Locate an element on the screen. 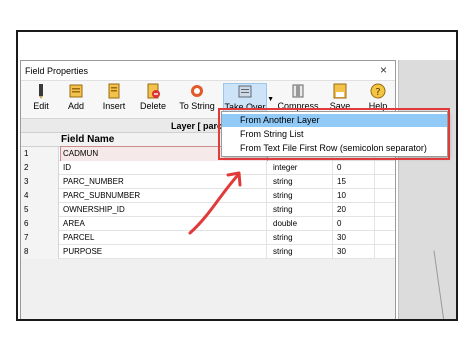 Image resolution: width=474 pixels, height=355 pixels. add-label: Add is located at coordinates (75, 106).